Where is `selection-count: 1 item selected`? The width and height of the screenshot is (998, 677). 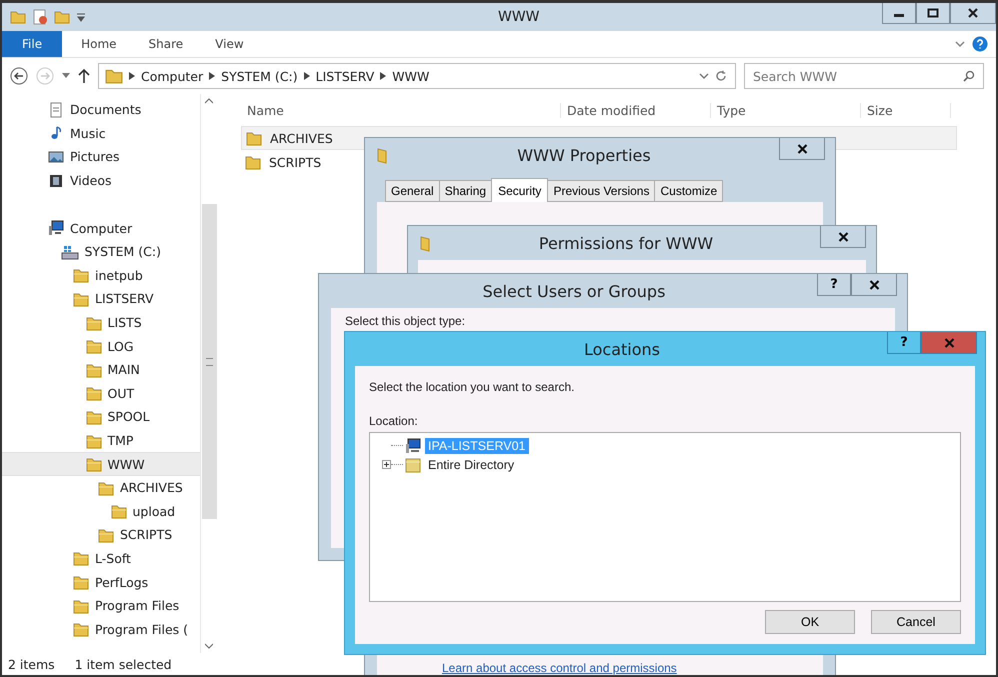
selection-count: 1 item selected is located at coordinates (123, 664).